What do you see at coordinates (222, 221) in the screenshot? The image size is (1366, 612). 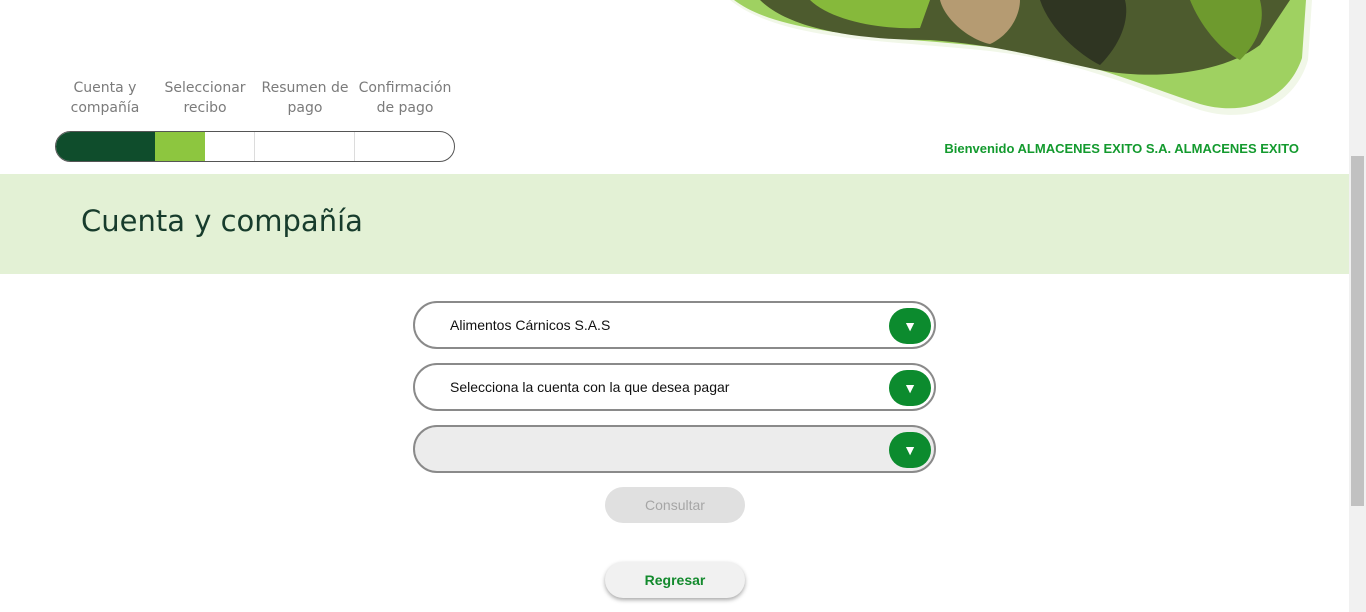 I see `page-title: Cuenta y compañía` at bounding box center [222, 221].